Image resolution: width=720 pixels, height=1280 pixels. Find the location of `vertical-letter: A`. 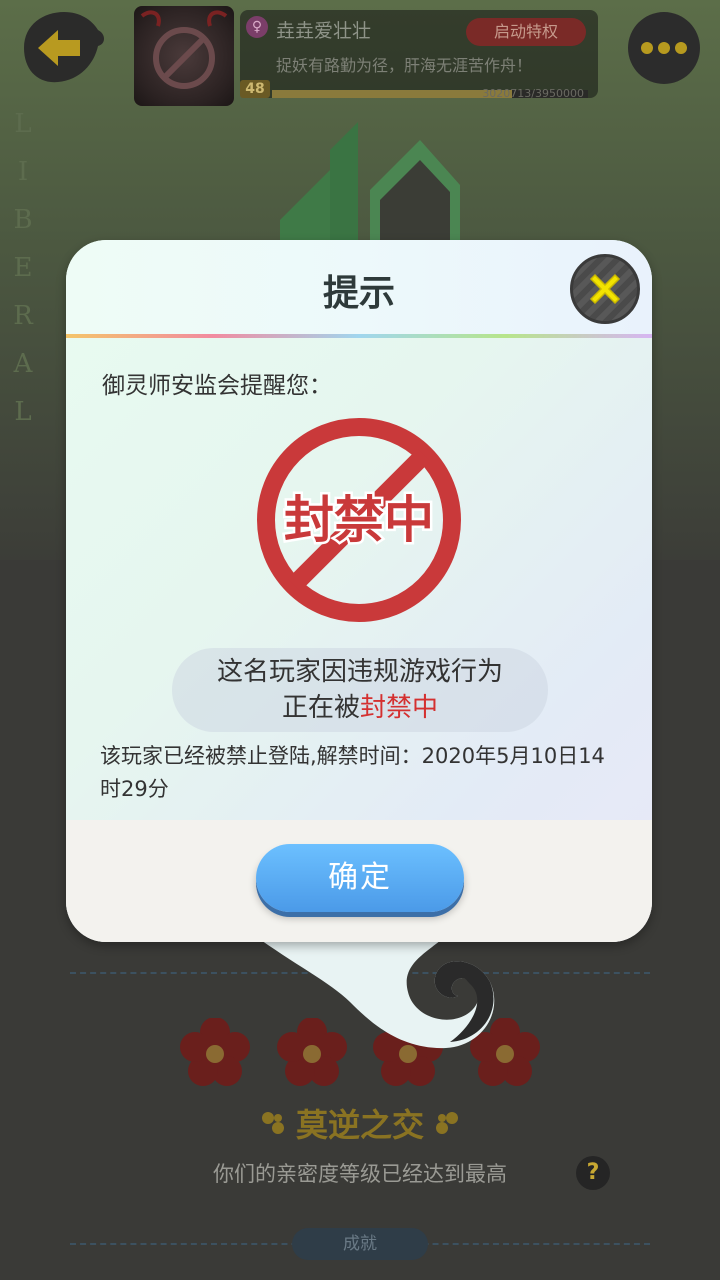

vertical-letter: A is located at coordinates (23, 364).